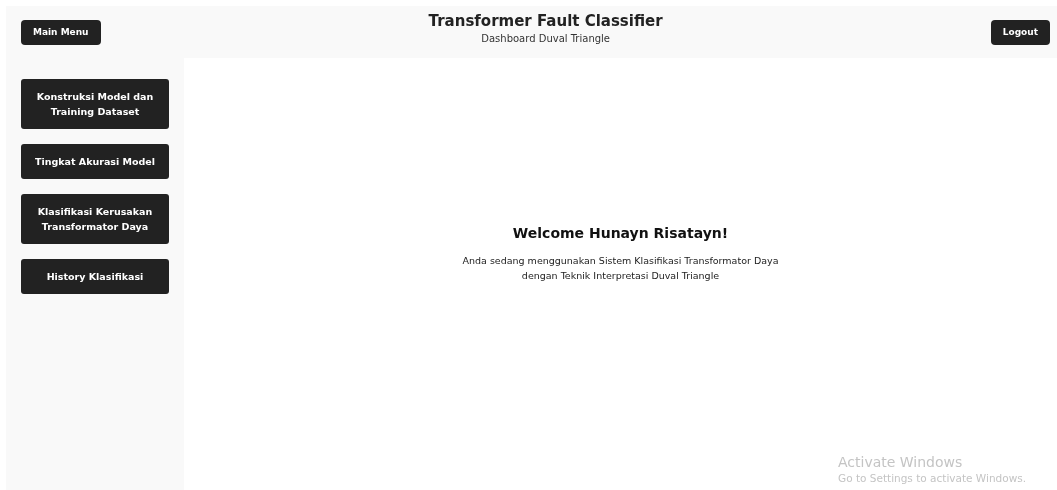 The width and height of the screenshot is (1057, 490). Describe the element at coordinates (95, 104) in the screenshot. I see `sidebar-item: Konstruksi Model dan Training Dataset` at that location.